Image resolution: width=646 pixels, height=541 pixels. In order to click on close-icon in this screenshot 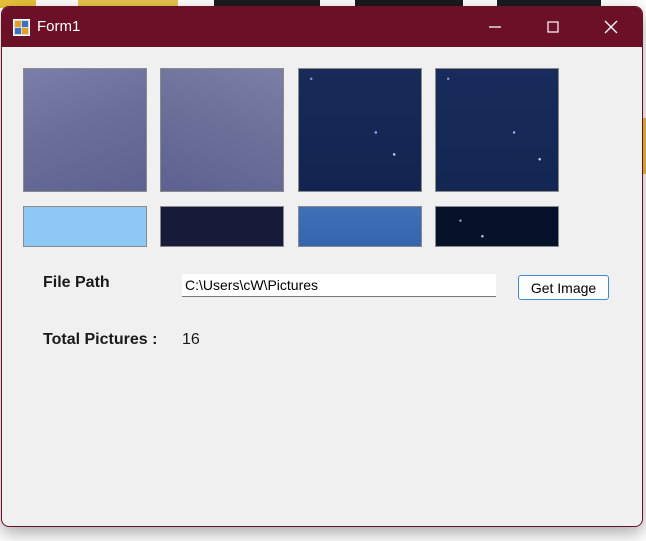, I will do `click(611, 27)`.